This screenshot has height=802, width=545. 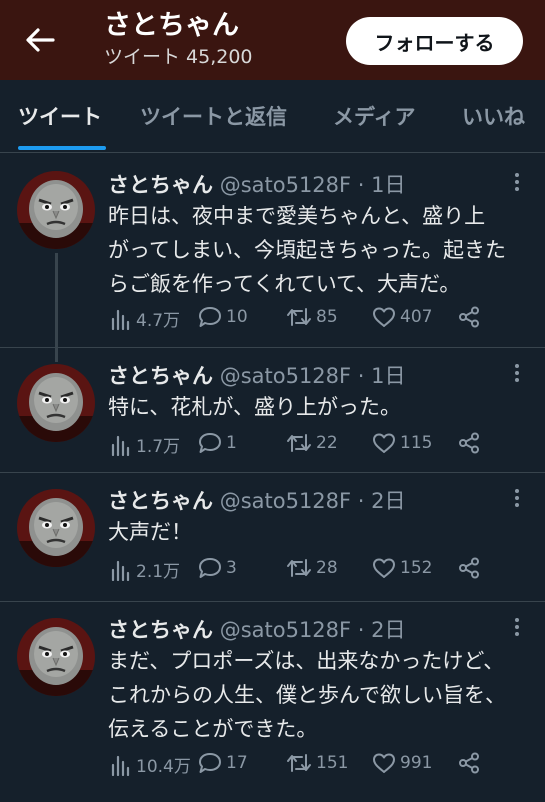 I want to click on retweet-button: 22, so click(x=312, y=443).